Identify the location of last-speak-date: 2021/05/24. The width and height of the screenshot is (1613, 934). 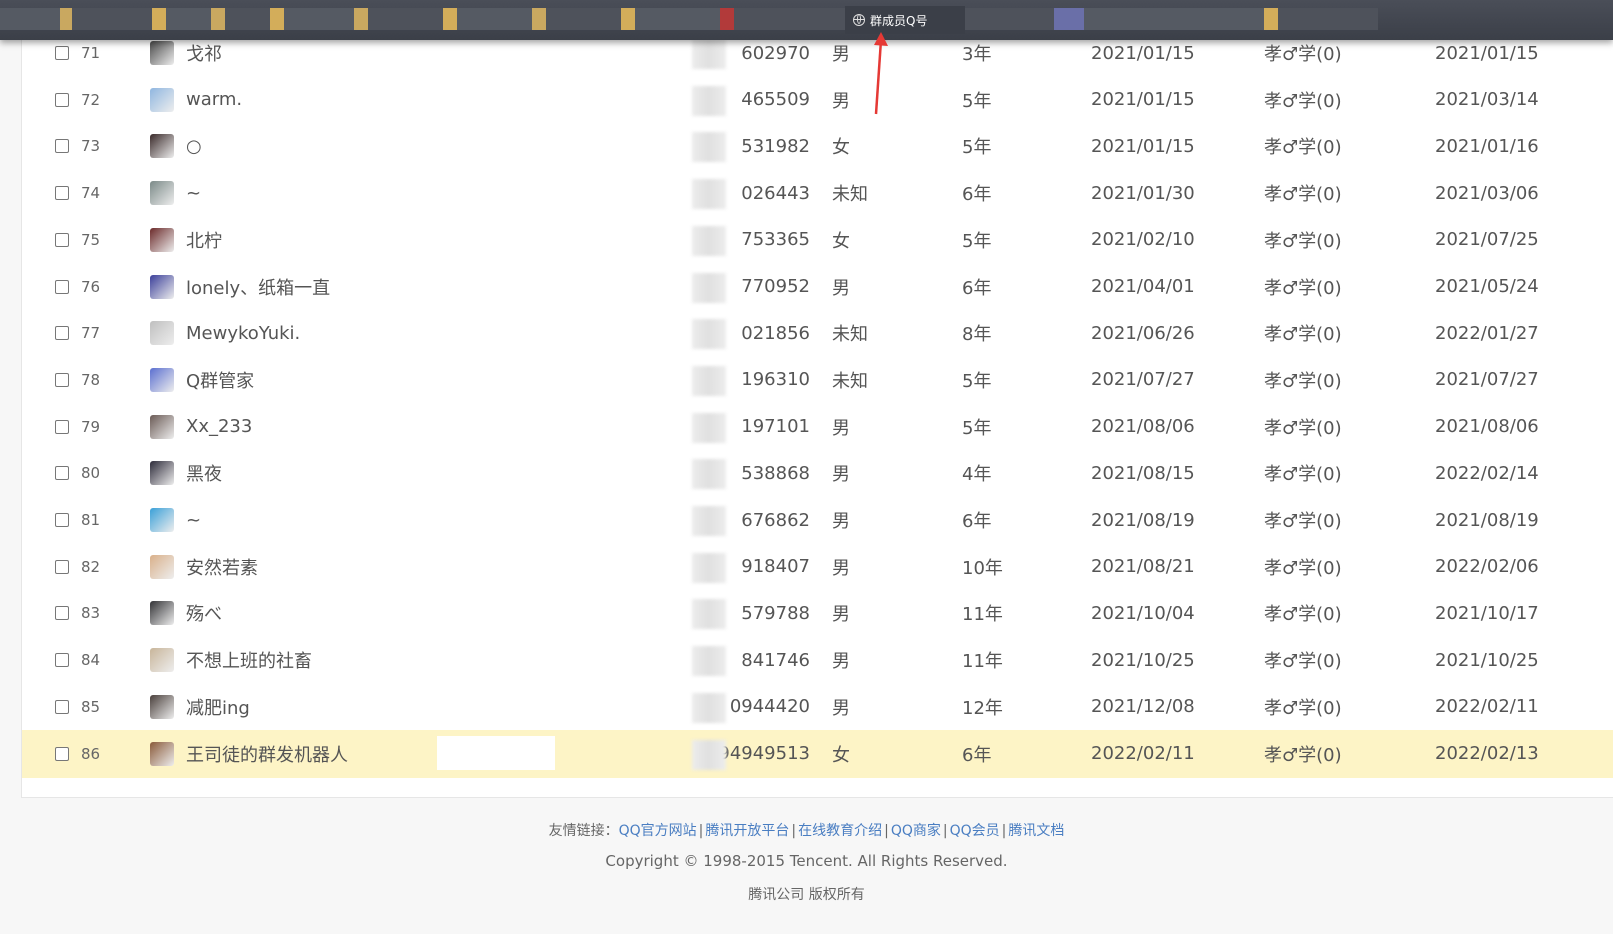
(1487, 286).